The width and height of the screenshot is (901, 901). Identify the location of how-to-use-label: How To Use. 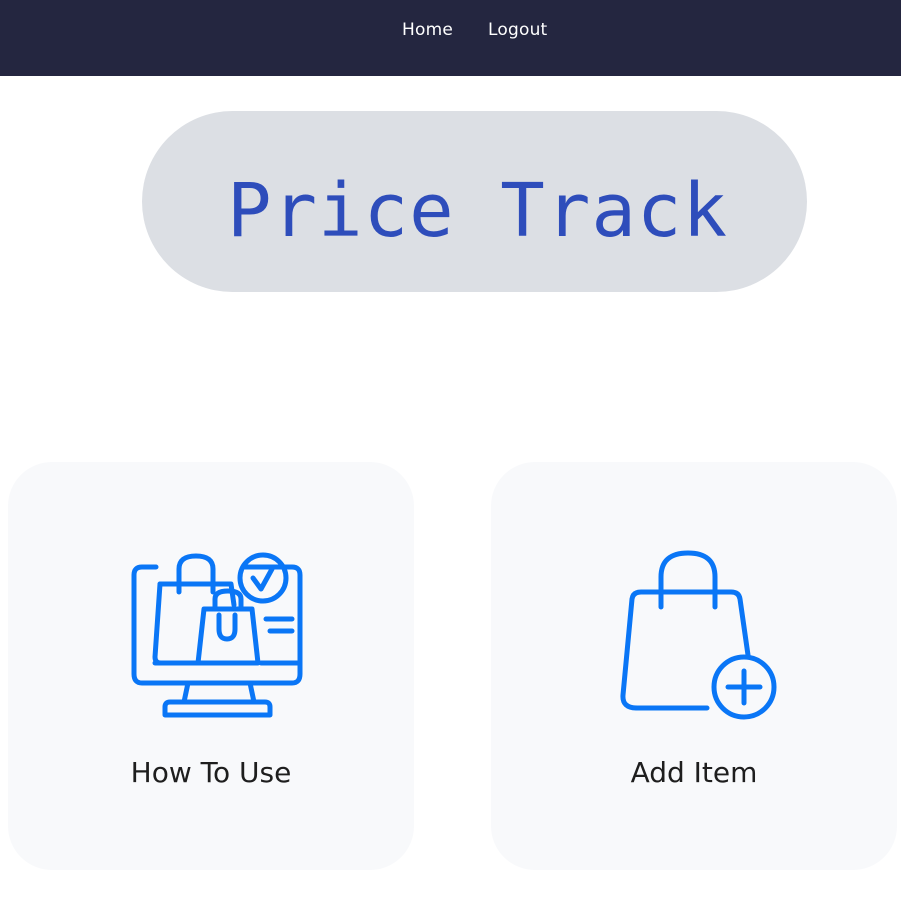
(211, 772).